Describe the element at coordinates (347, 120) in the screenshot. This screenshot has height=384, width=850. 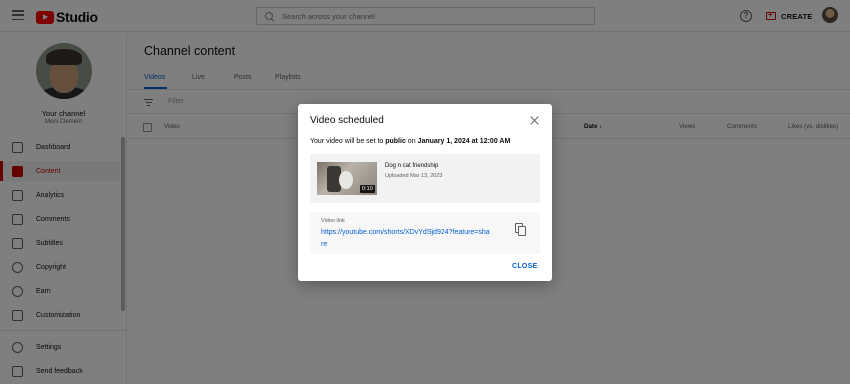
I see `dialog-title: Video scheduled` at that location.